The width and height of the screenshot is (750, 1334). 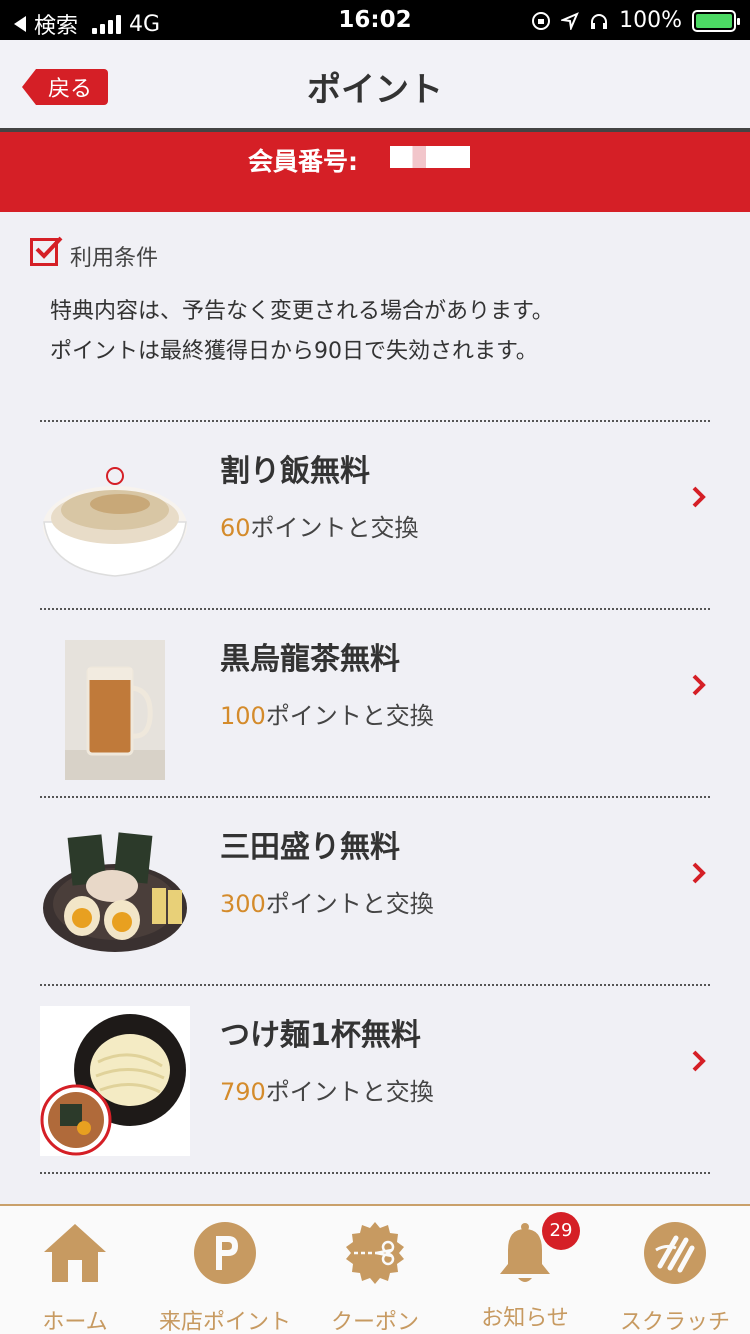 What do you see at coordinates (561, 1231) in the screenshot?
I see `notification-badge: 29` at bounding box center [561, 1231].